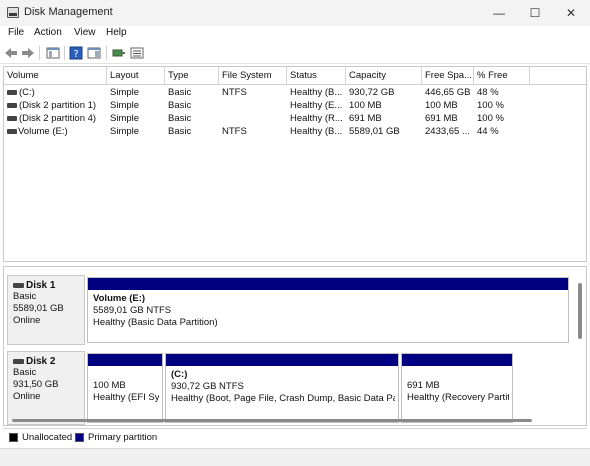 The width and height of the screenshot is (590, 466). Describe the element at coordinates (13, 12) in the screenshot. I see `disk-management-app-icon` at that location.